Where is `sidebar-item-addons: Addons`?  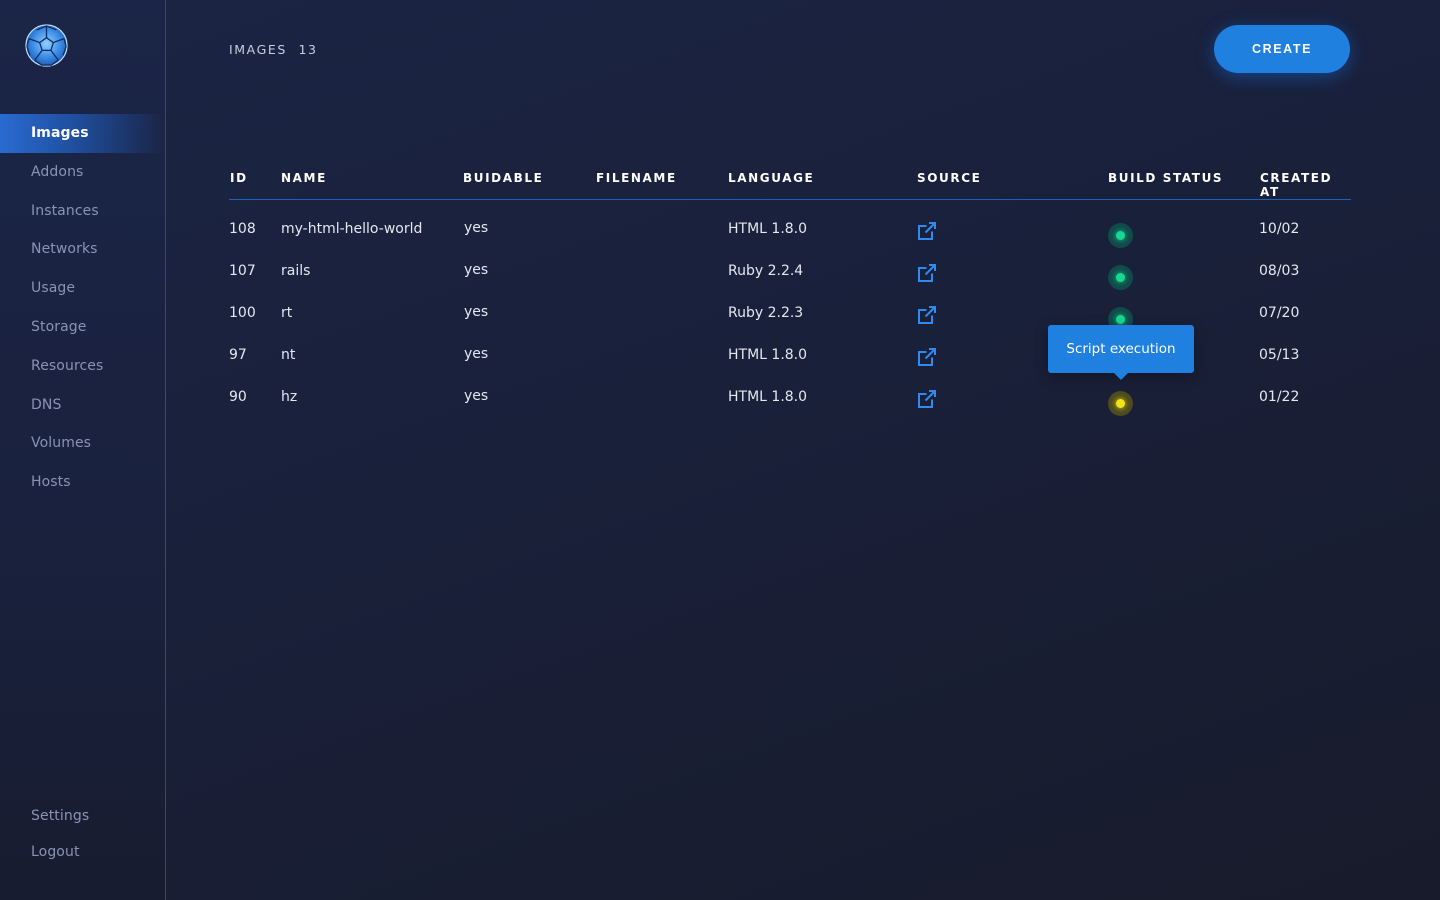 sidebar-item-addons: Addons is located at coordinates (82, 172).